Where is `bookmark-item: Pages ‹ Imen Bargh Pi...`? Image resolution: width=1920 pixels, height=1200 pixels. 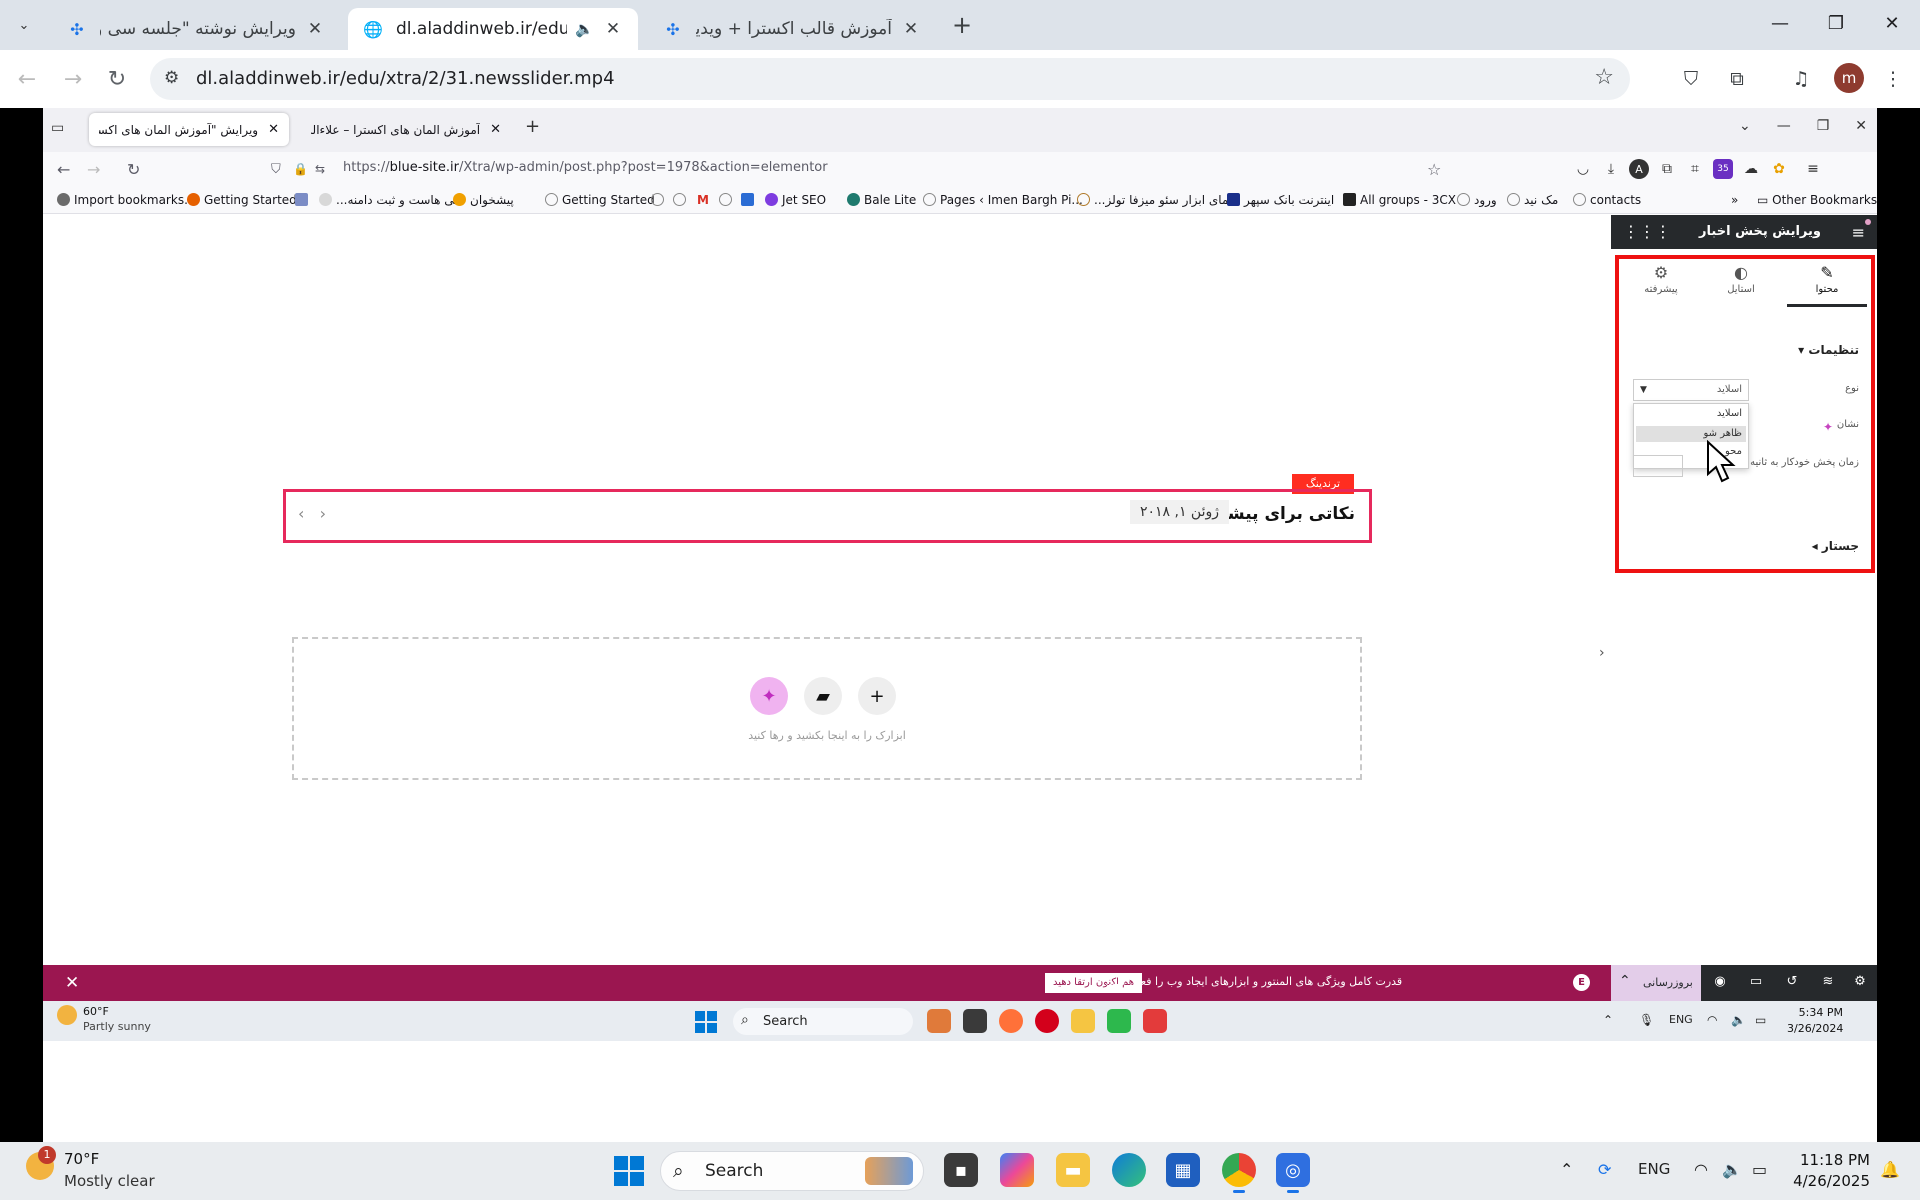 bookmark-item: Pages ‹ Imen Bargh Pi... is located at coordinates (1003, 200).